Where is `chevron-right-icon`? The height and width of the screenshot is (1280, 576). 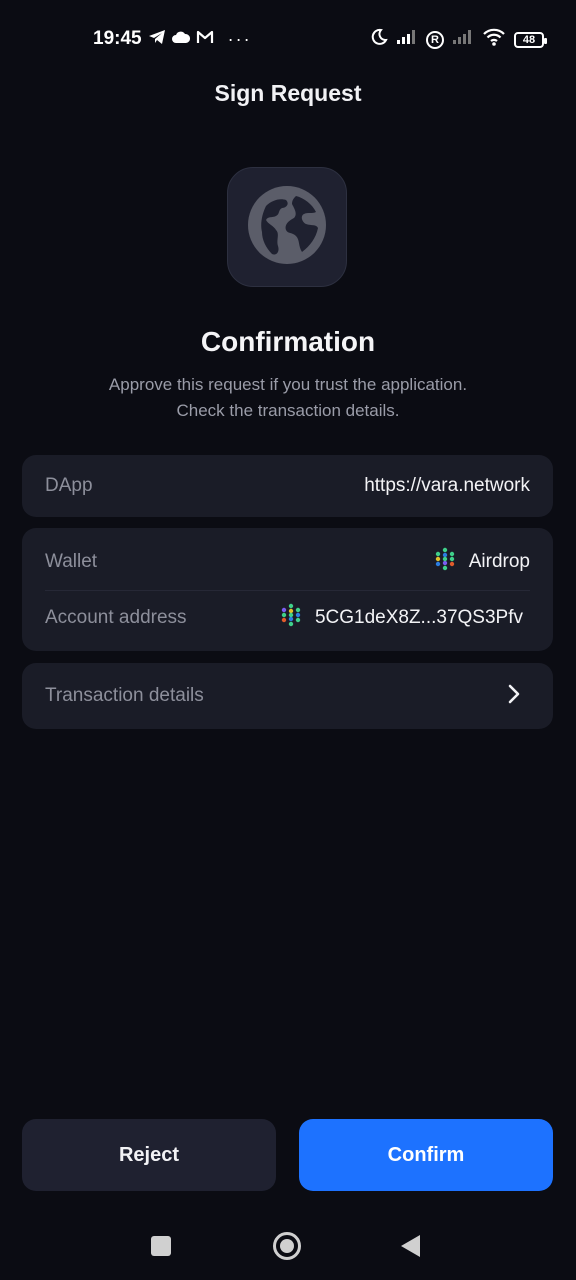 chevron-right-icon is located at coordinates (514, 696).